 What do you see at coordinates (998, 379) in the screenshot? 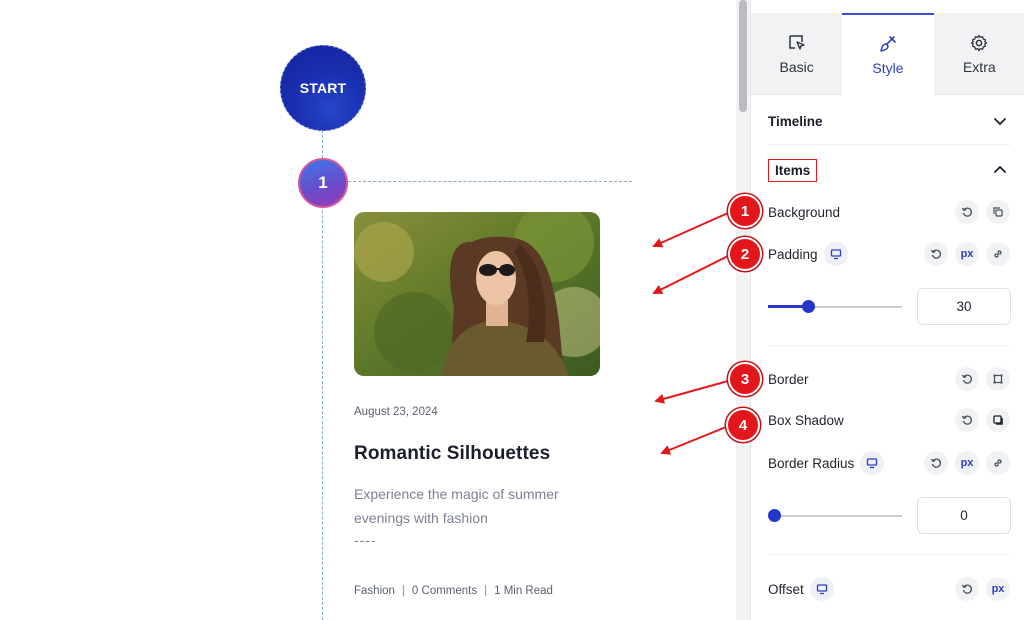
I see `border-edit-icon` at bounding box center [998, 379].